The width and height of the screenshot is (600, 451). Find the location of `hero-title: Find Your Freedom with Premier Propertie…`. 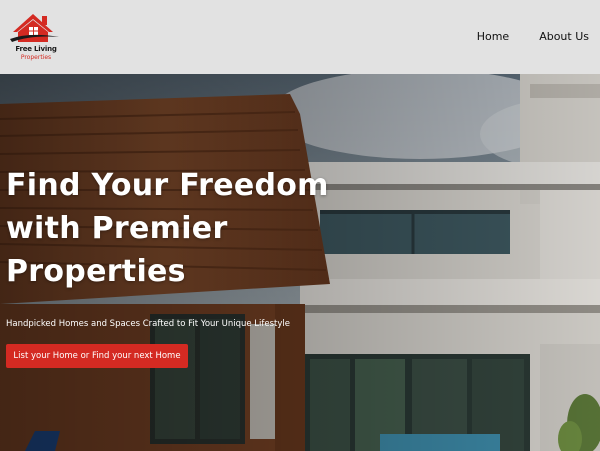

hero-title: Find Your Freedom with Premier Propertie… is located at coordinates (167, 228).